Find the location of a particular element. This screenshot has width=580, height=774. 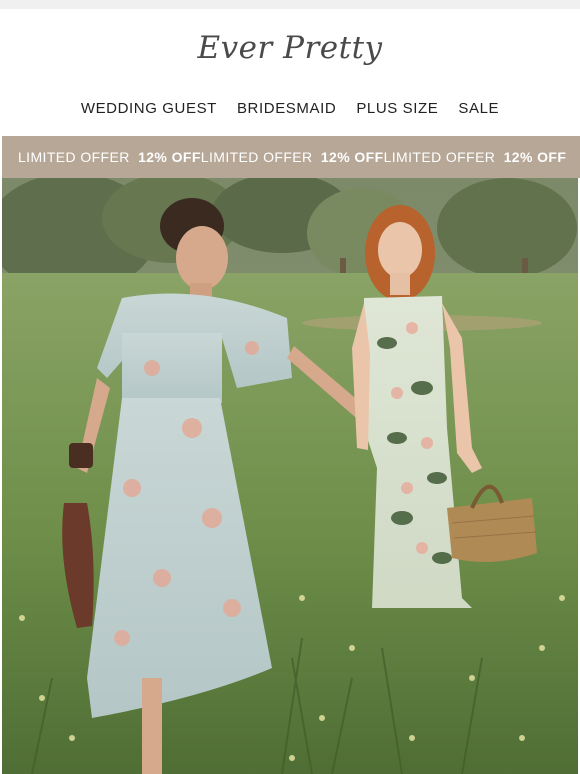

main-nav: WEDDING GUEST BRIDESMAID PLUS SIZE SALE is located at coordinates (290, 108).